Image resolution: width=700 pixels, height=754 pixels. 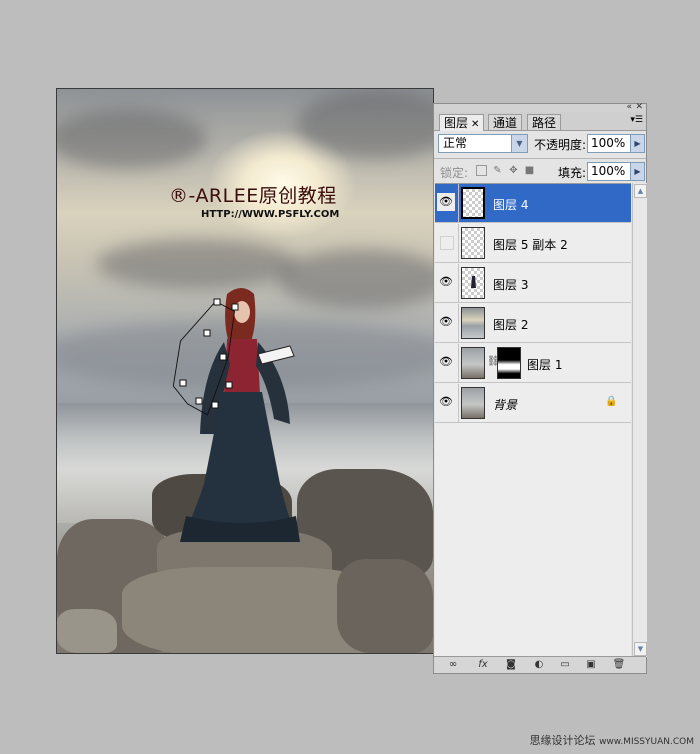 What do you see at coordinates (529, 170) in the screenshot?
I see `lock-all-icon: ■` at bounding box center [529, 170].